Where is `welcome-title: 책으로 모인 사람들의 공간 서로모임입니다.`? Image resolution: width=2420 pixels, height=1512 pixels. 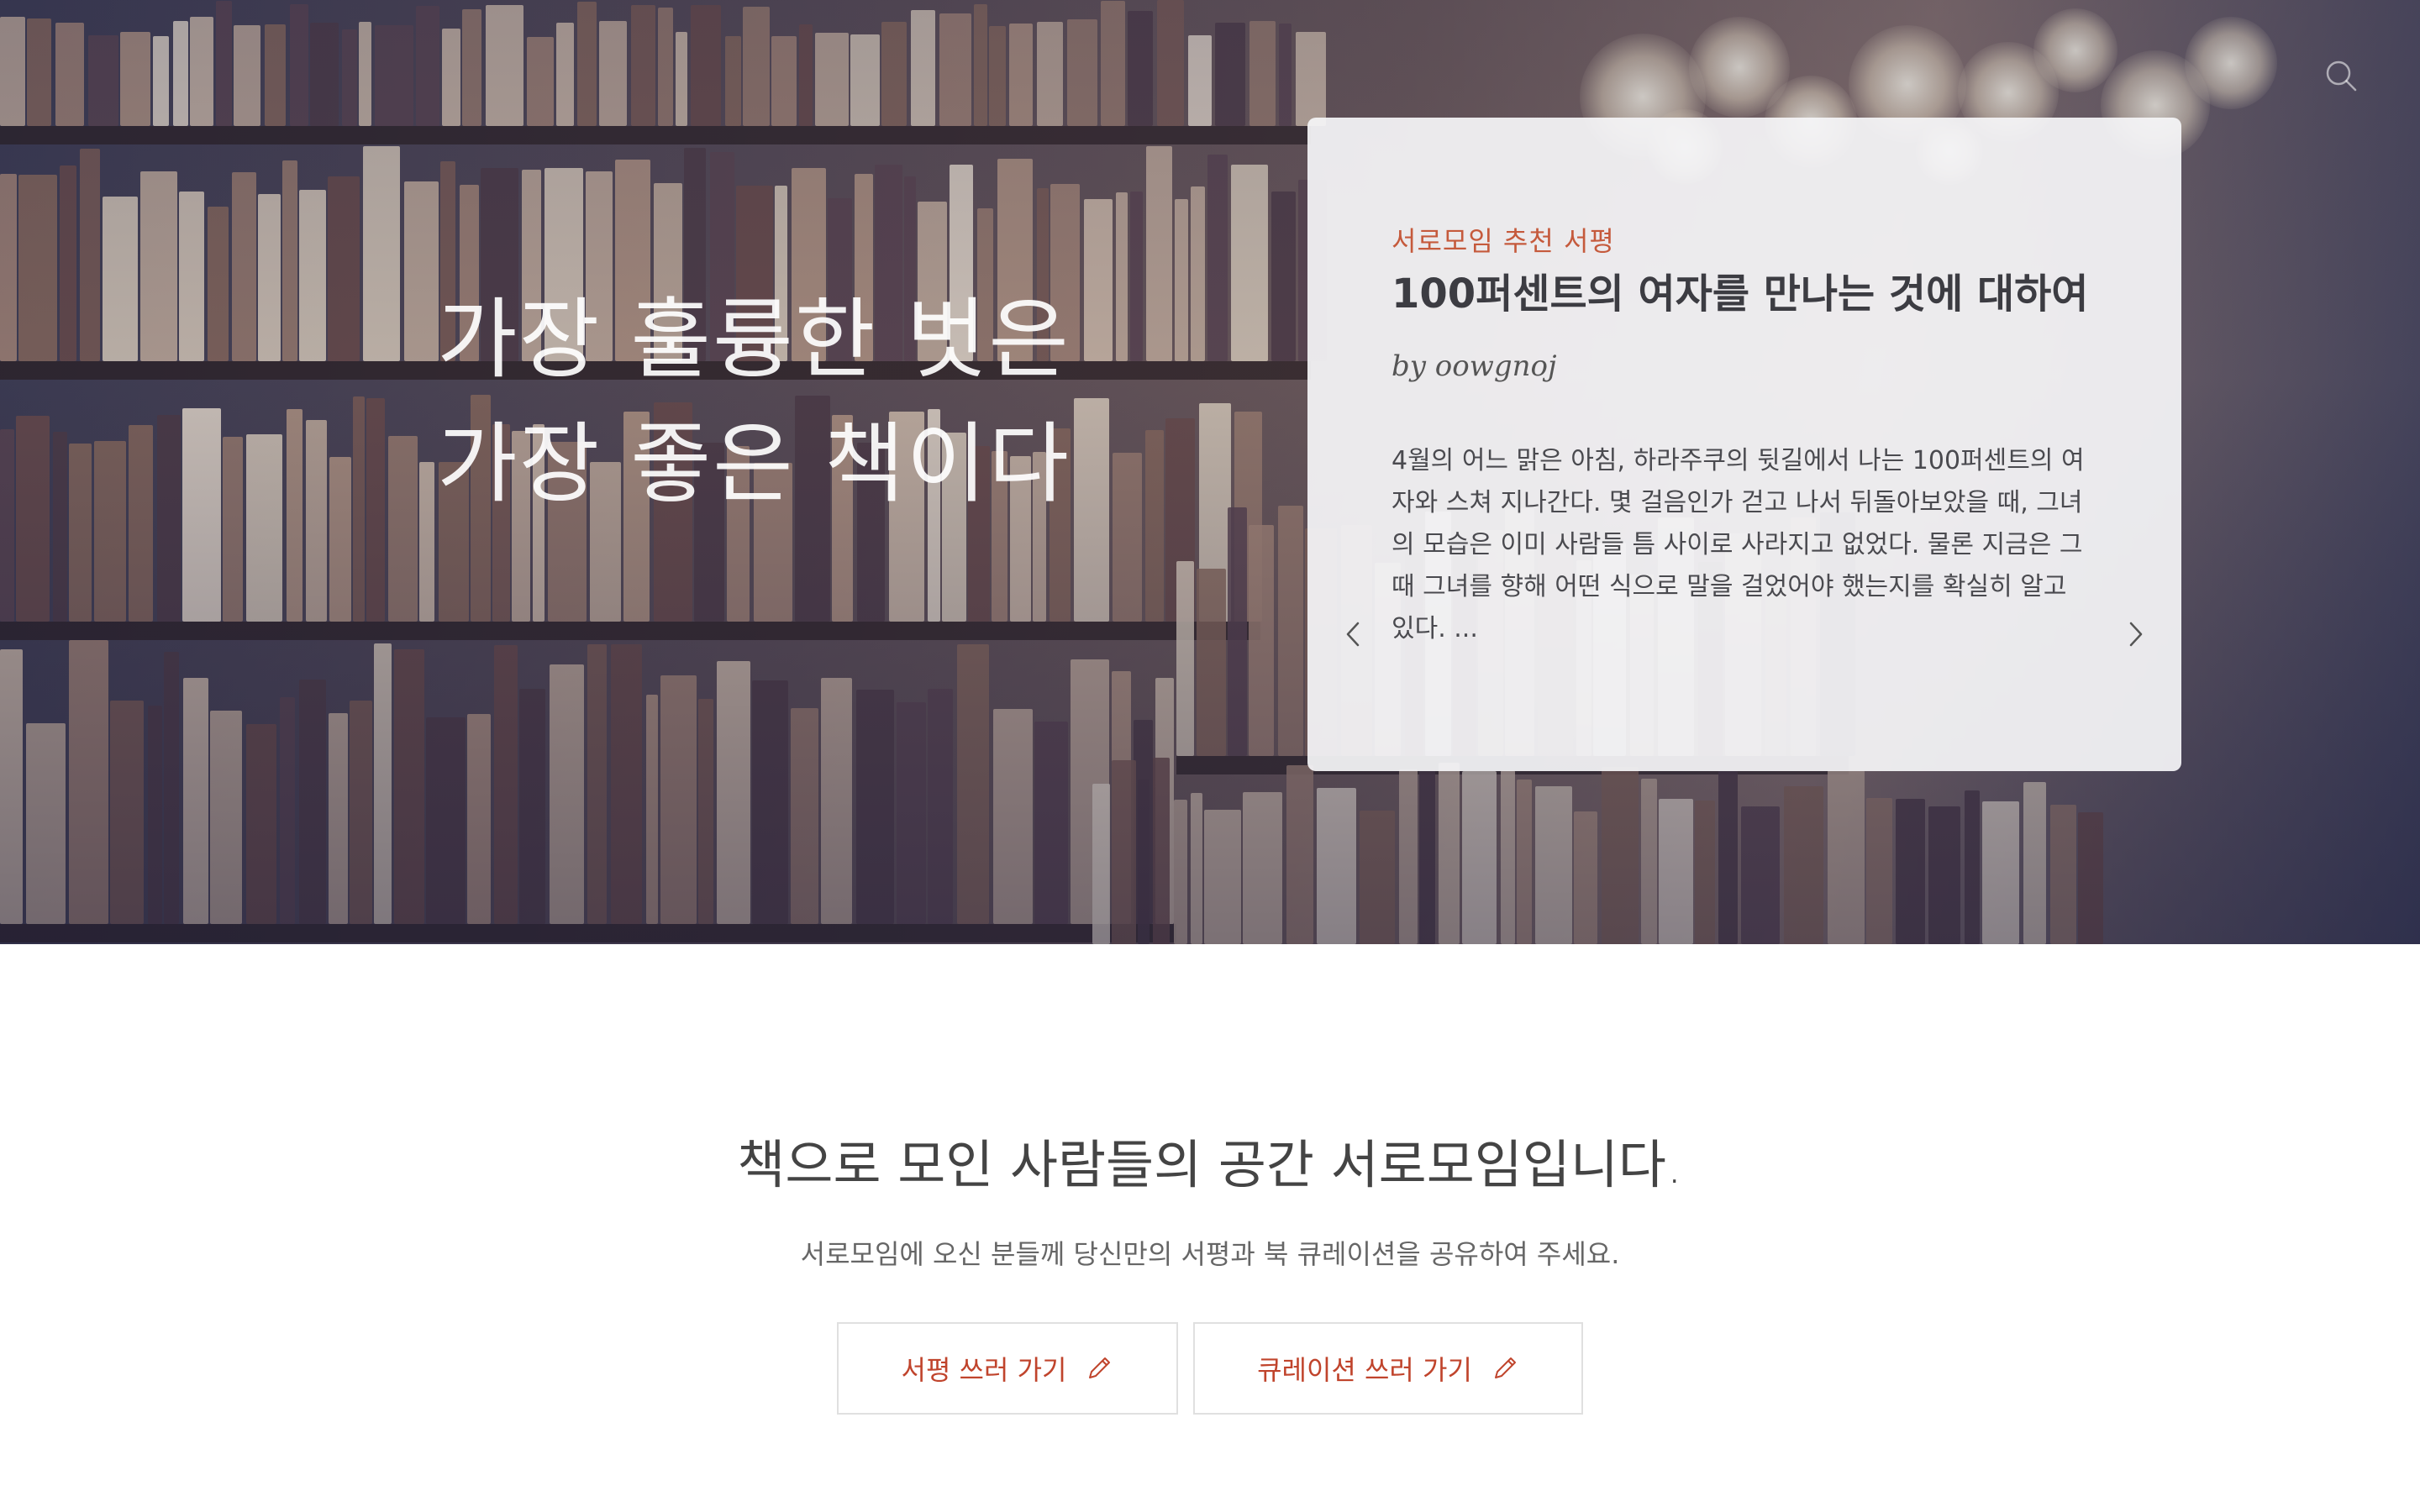 welcome-title: 책으로 모인 사람들의 공간 서로모임입니다. is located at coordinates (1210, 1164).